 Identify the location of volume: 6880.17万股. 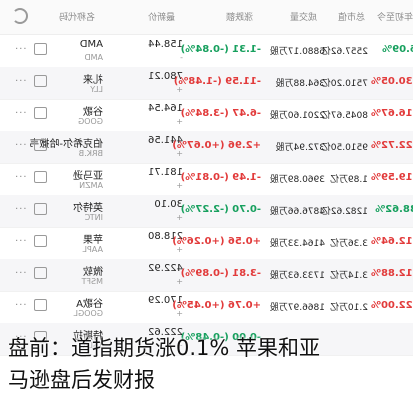
(297, 52).